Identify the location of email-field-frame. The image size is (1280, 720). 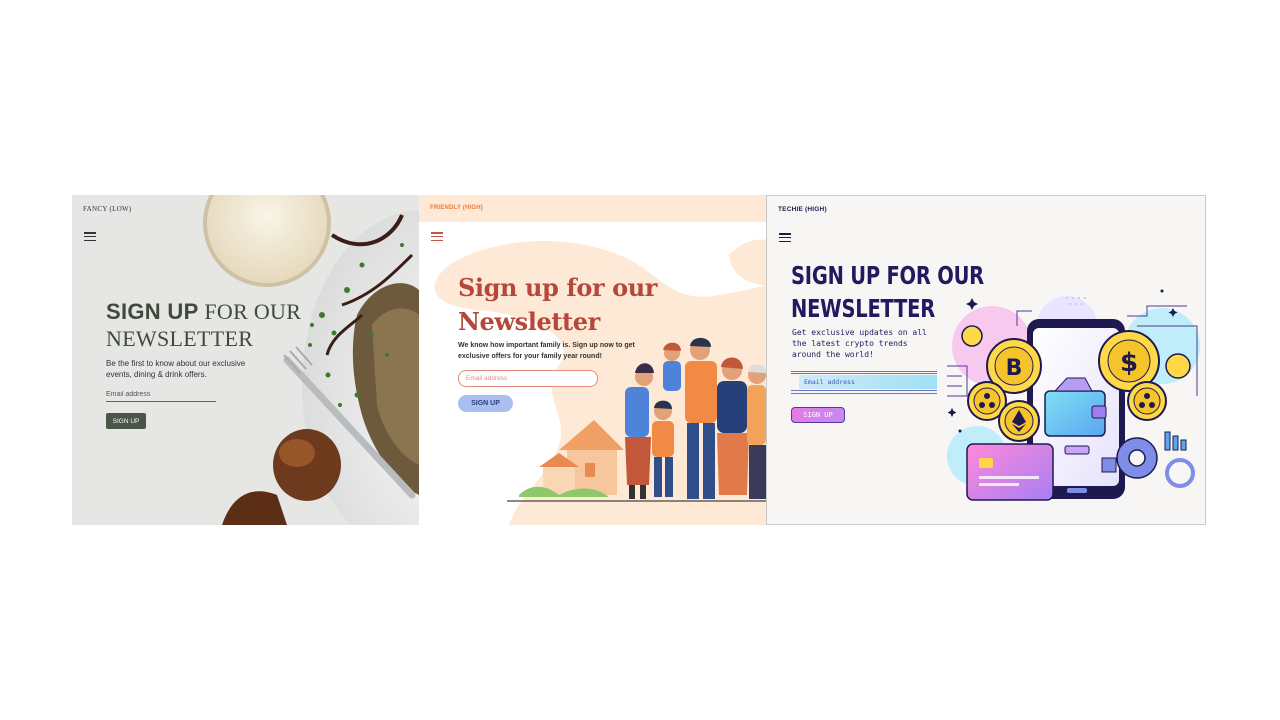
(864, 383).